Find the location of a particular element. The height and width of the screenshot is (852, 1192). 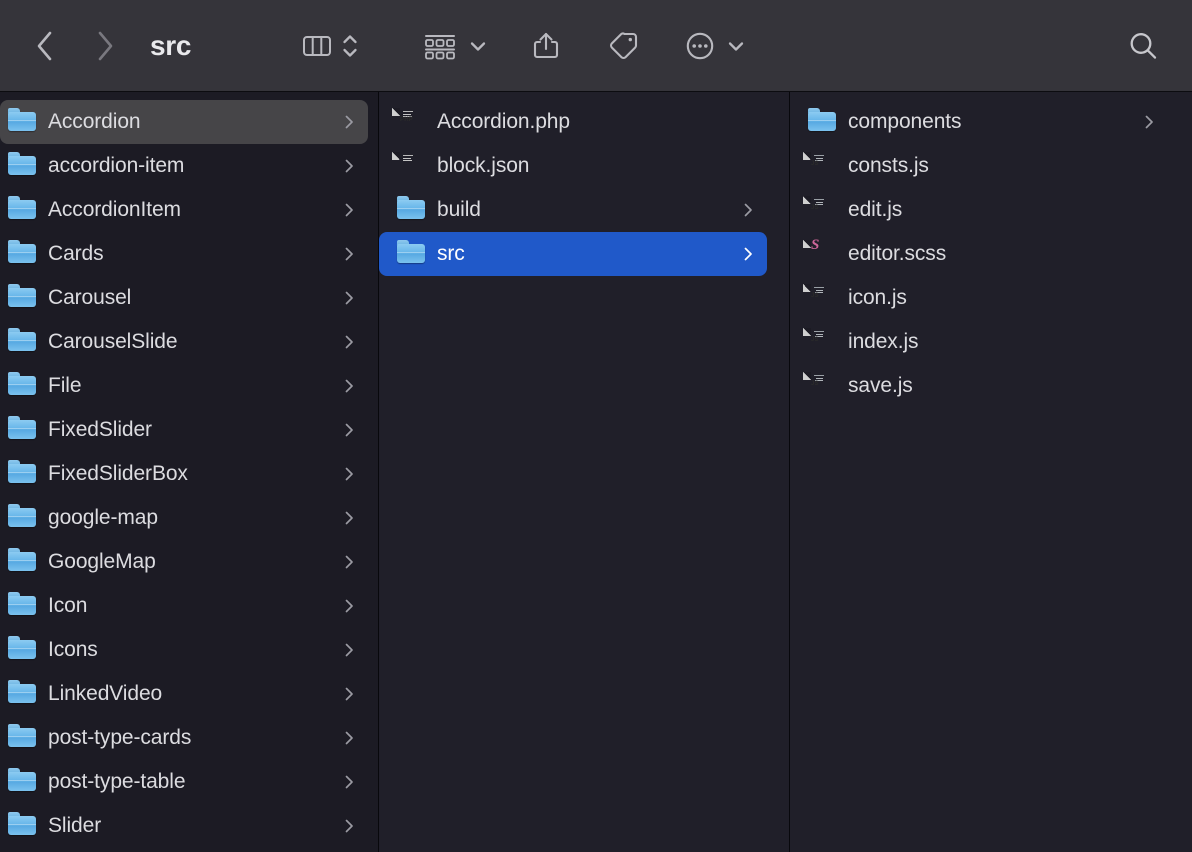

share-icon is located at coordinates (546, 45).